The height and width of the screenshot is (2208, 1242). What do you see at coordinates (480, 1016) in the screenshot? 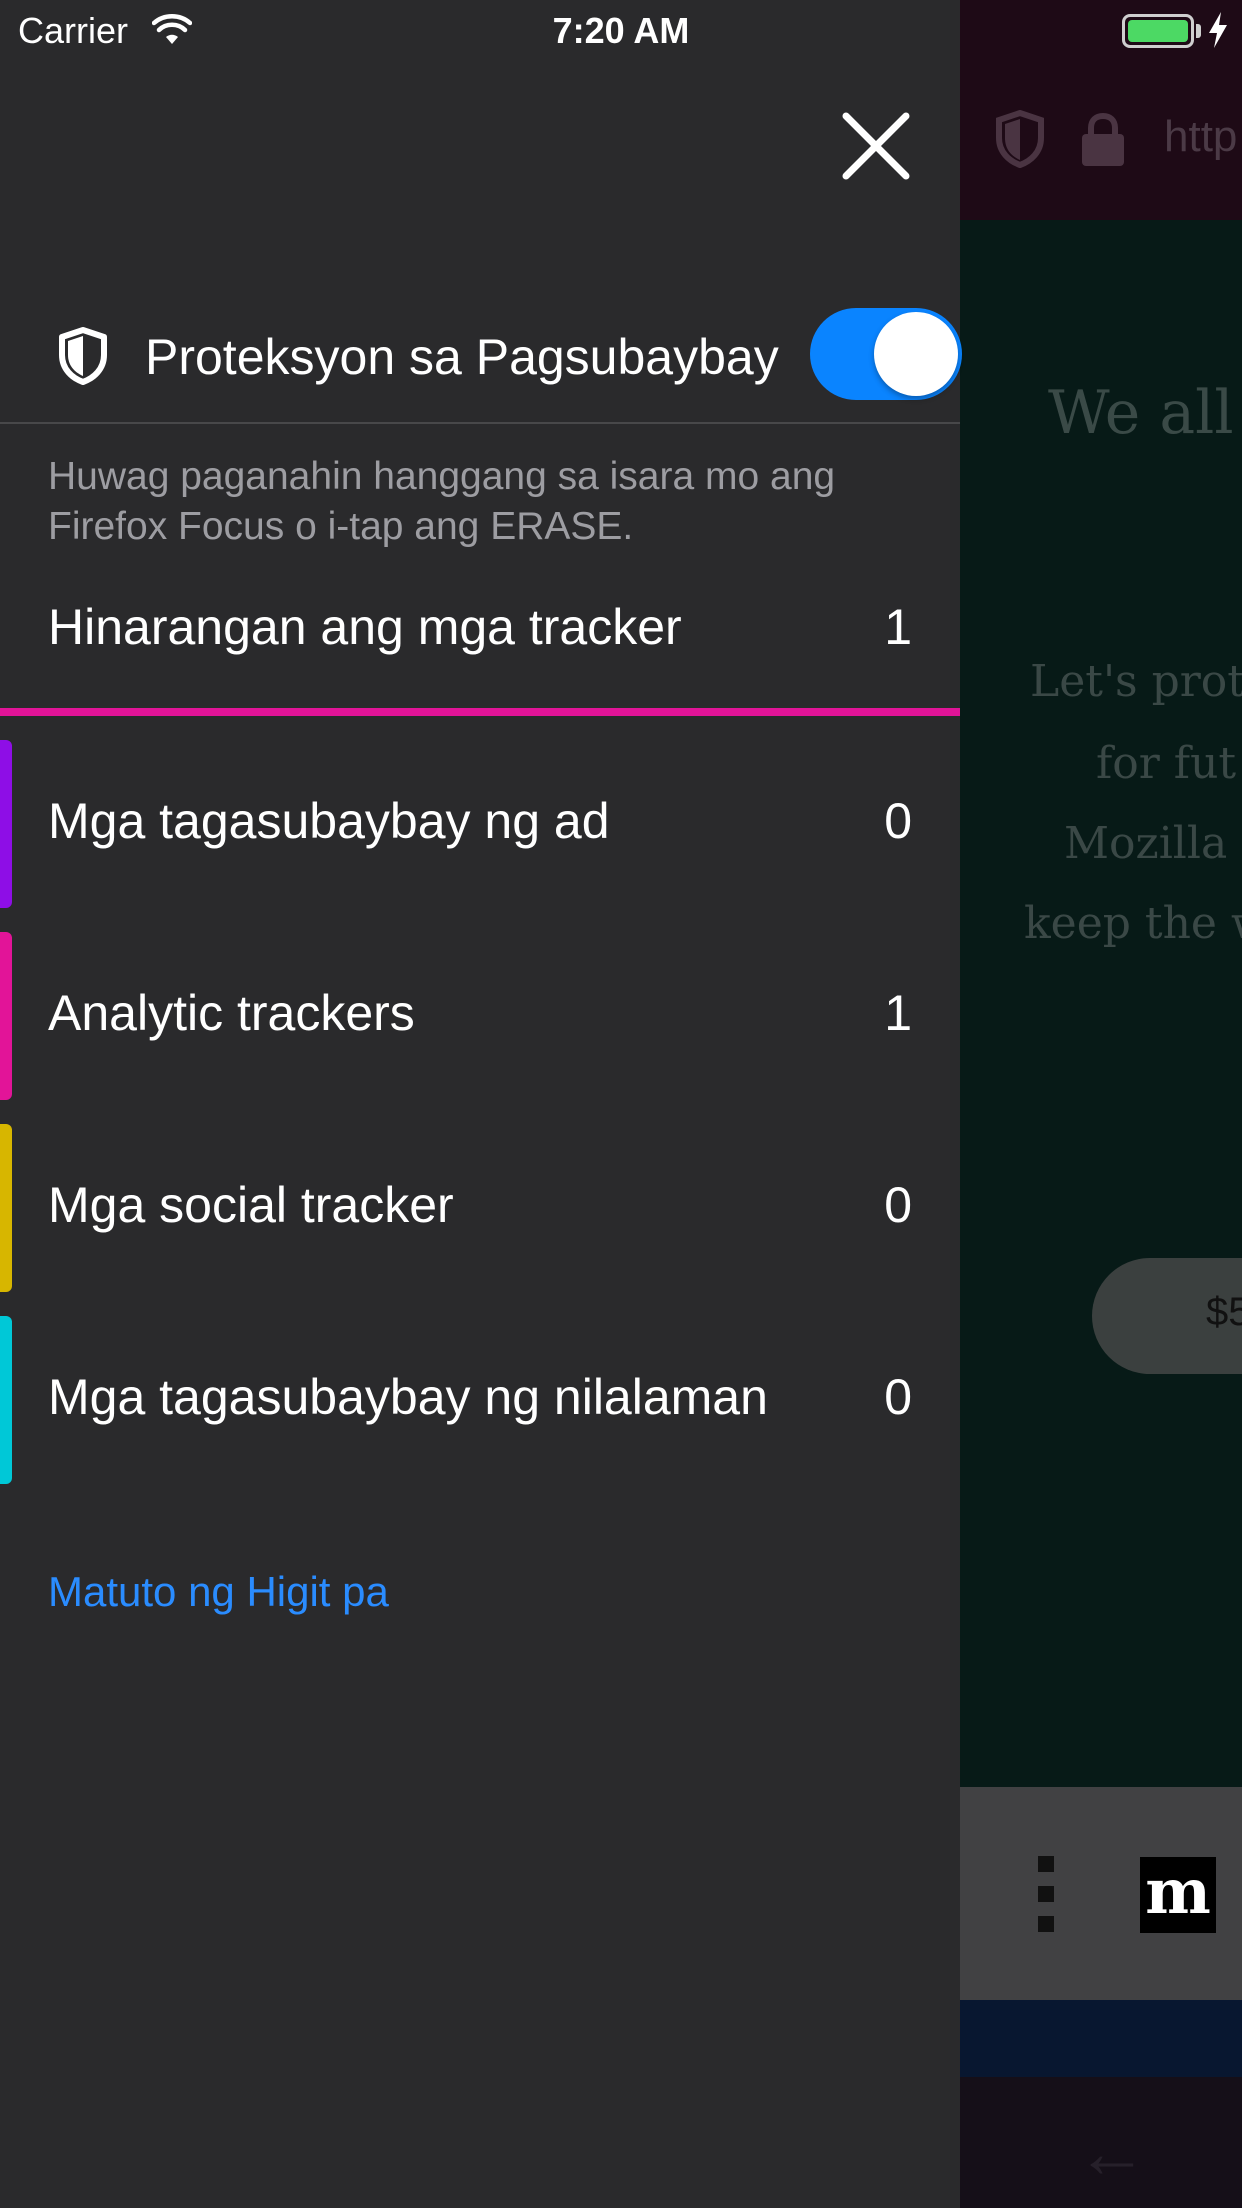
I see `tracker-row-analytic: Analytic trackers 1` at bounding box center [480, 1016].